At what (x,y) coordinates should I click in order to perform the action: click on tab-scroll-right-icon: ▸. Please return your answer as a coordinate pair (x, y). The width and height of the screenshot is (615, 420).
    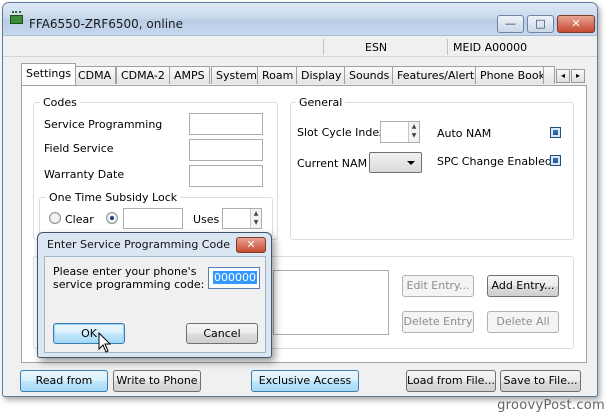
    Looking at the image, I should click on (578, 76).